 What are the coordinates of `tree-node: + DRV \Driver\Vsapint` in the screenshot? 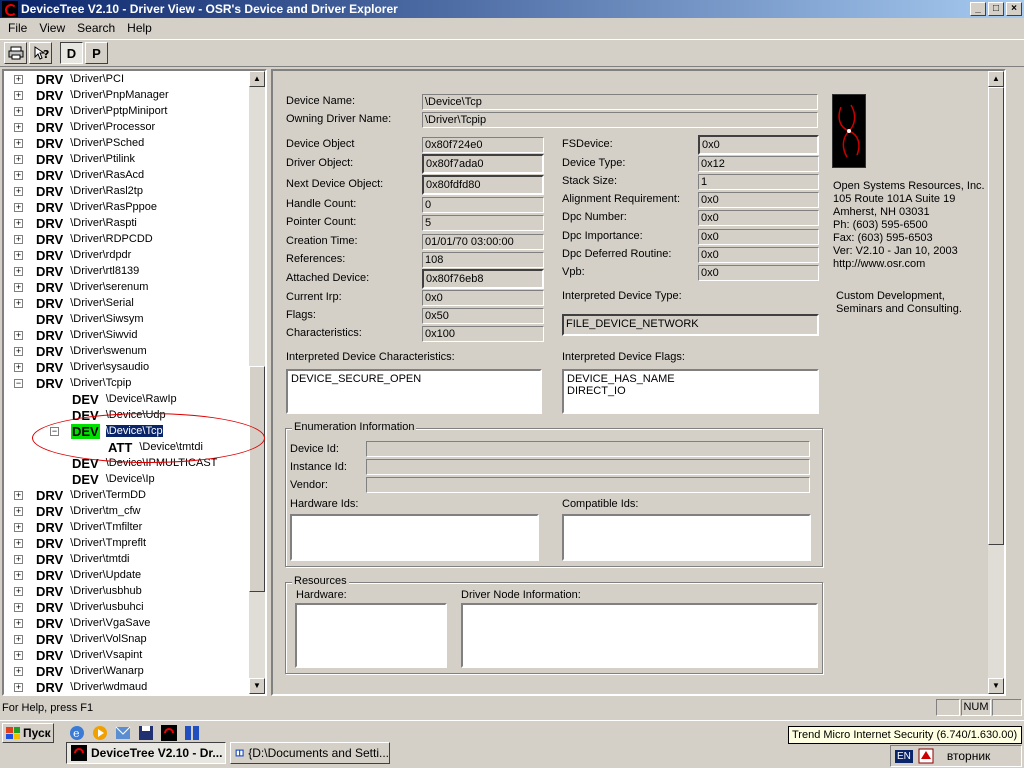 It's located at (78, 655).